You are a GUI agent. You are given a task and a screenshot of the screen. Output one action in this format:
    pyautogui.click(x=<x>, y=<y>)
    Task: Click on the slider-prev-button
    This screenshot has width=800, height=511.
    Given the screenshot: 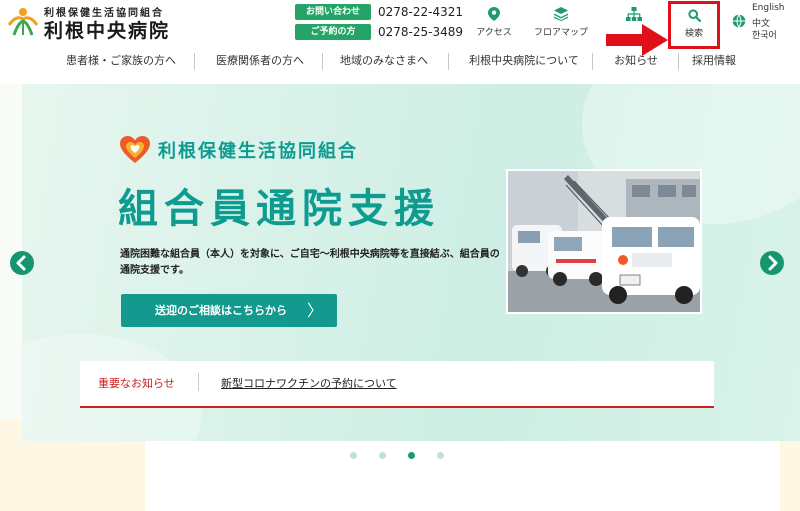 What is the action you would take?
    pyautogui.click(x=22, y=263)
    